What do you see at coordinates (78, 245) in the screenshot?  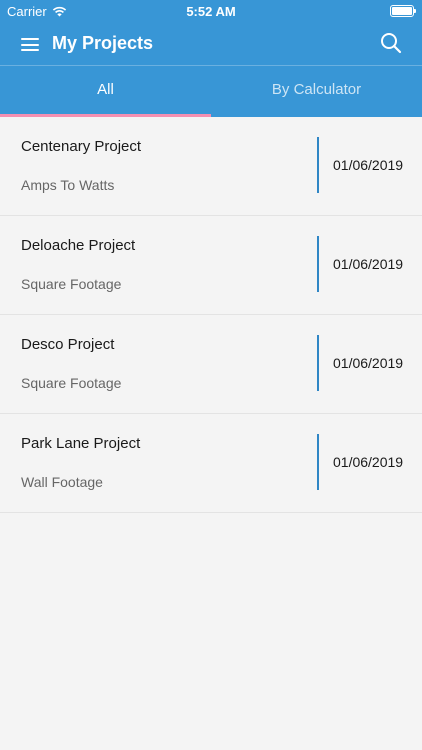 I see `project-name: Deloache Project` at bounding box center [78, 245].